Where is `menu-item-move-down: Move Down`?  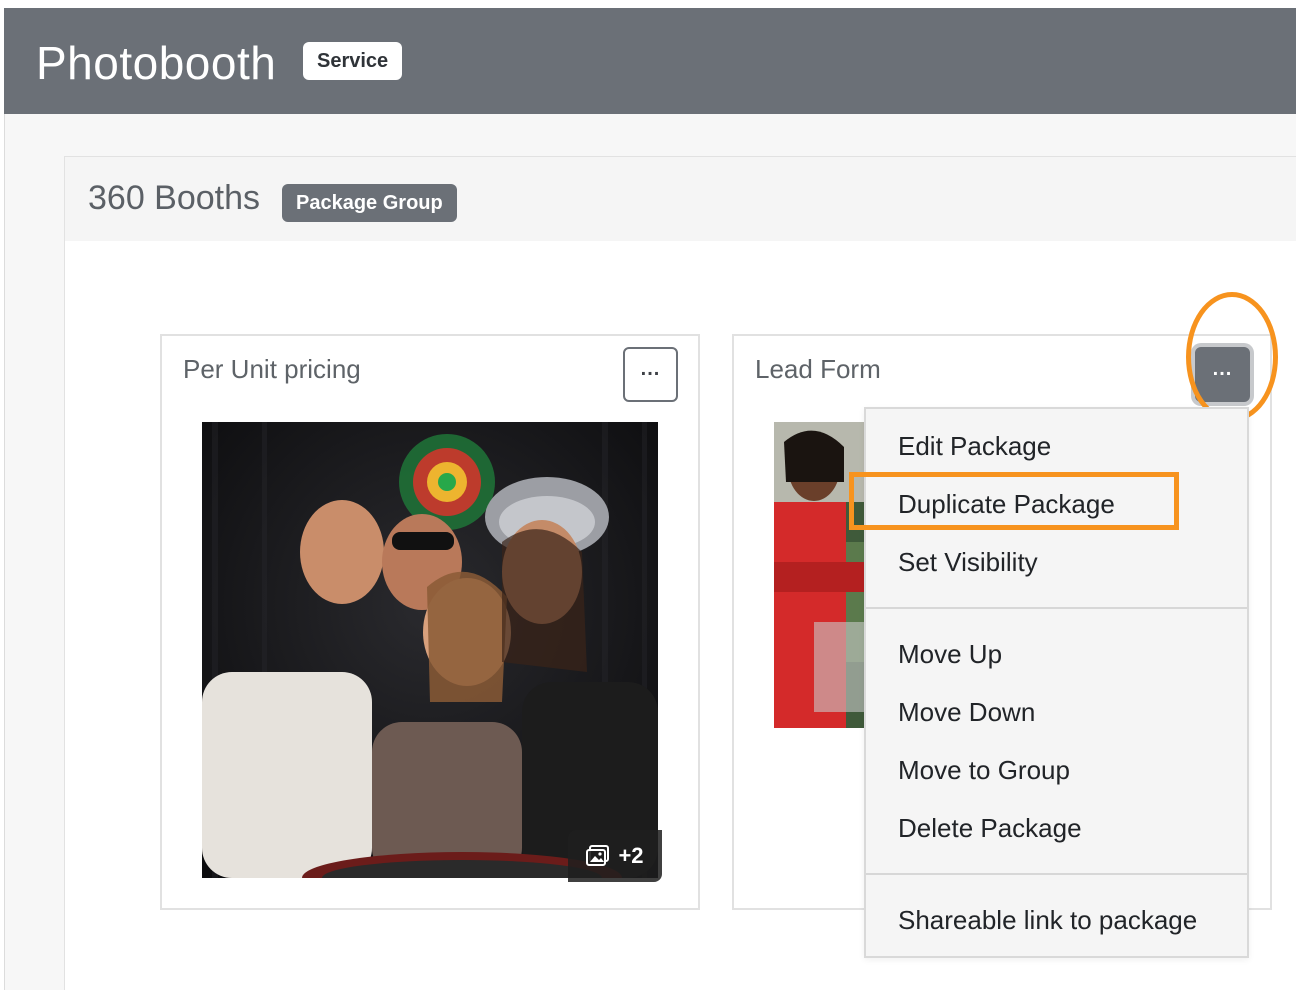 menu-item-move-down: Move Down is located at coordinates (966, 712).